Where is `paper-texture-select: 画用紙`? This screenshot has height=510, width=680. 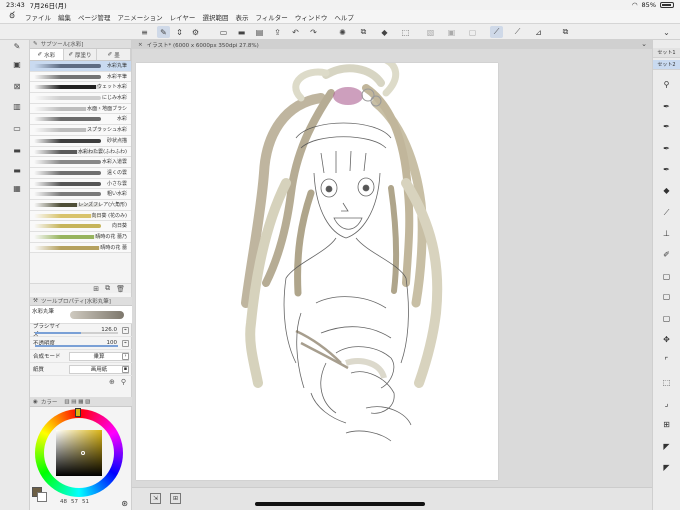
paper-texture-select: 画用紙 is located at coordinates (99, 369).